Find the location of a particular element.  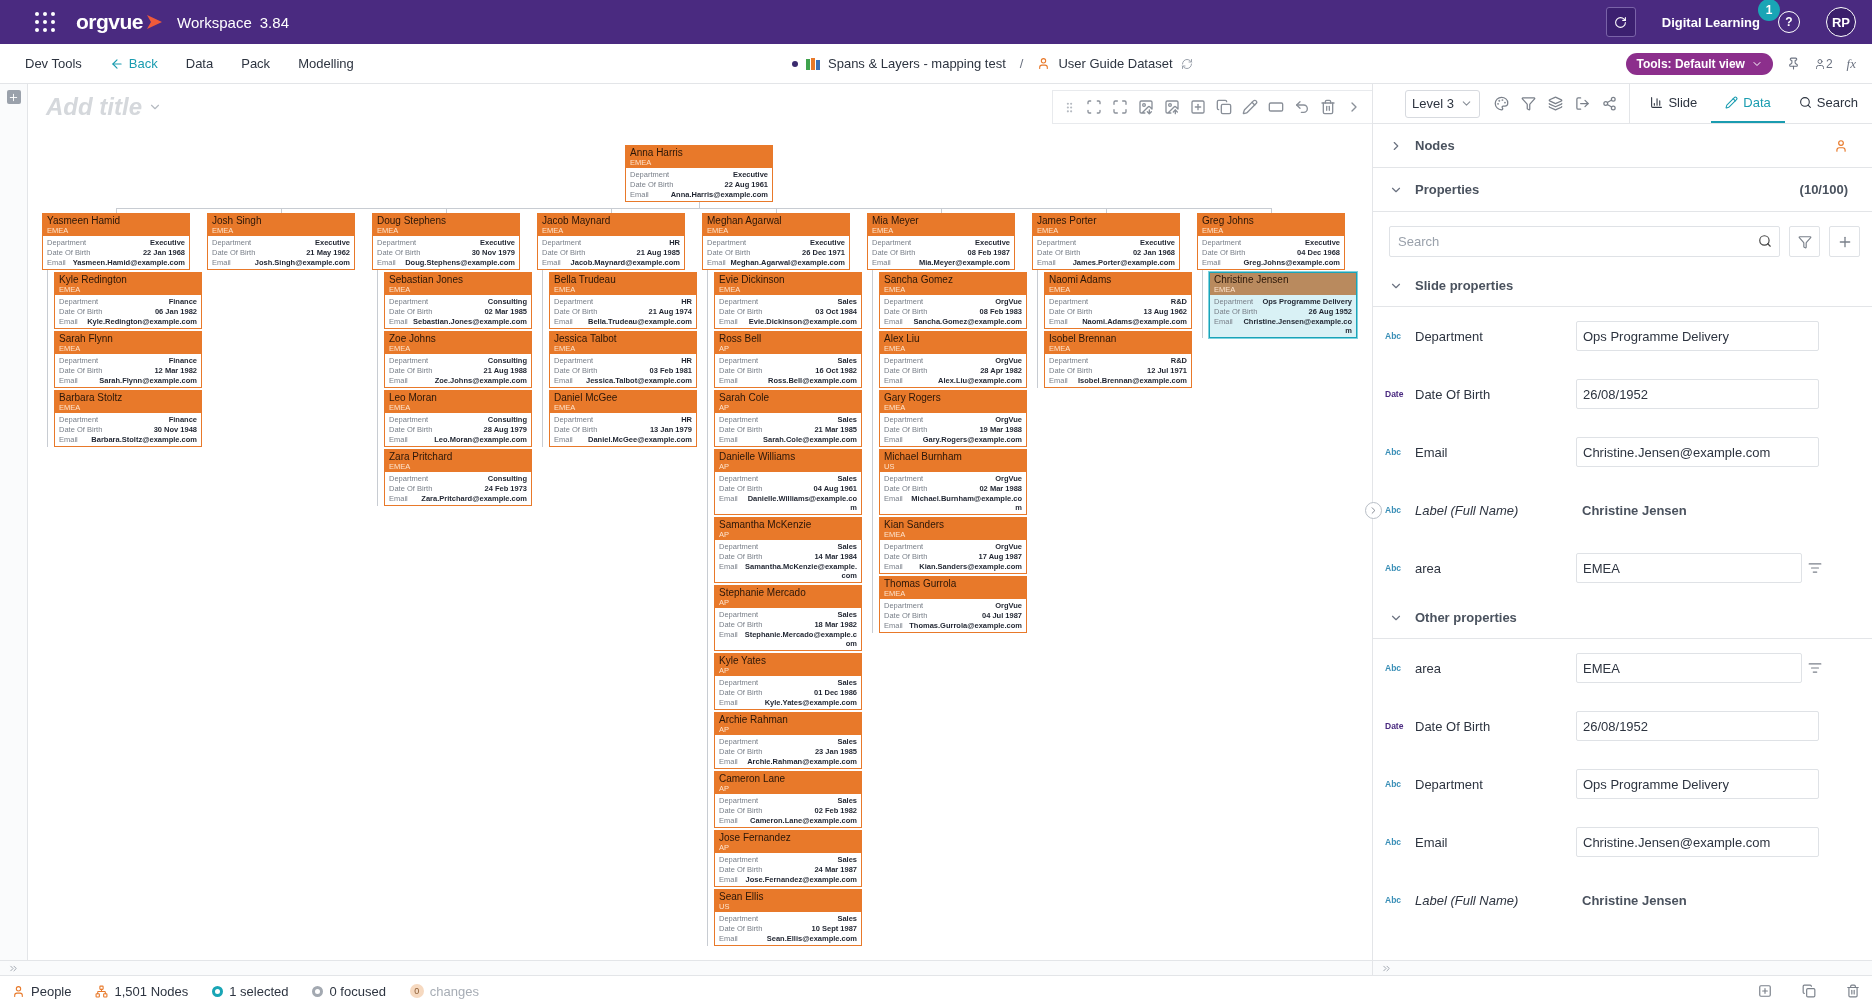

rectangle-button is located at coordinates (1276, 107).